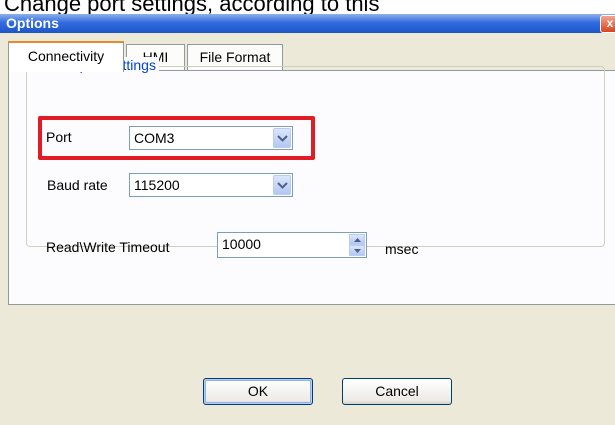 Image resolution: width=615 pixels, height=425 pixels. What do you see at coordinates (176, 138) in the screenshot?
I see `port-highlight-box` at bounding box center [176, 138].